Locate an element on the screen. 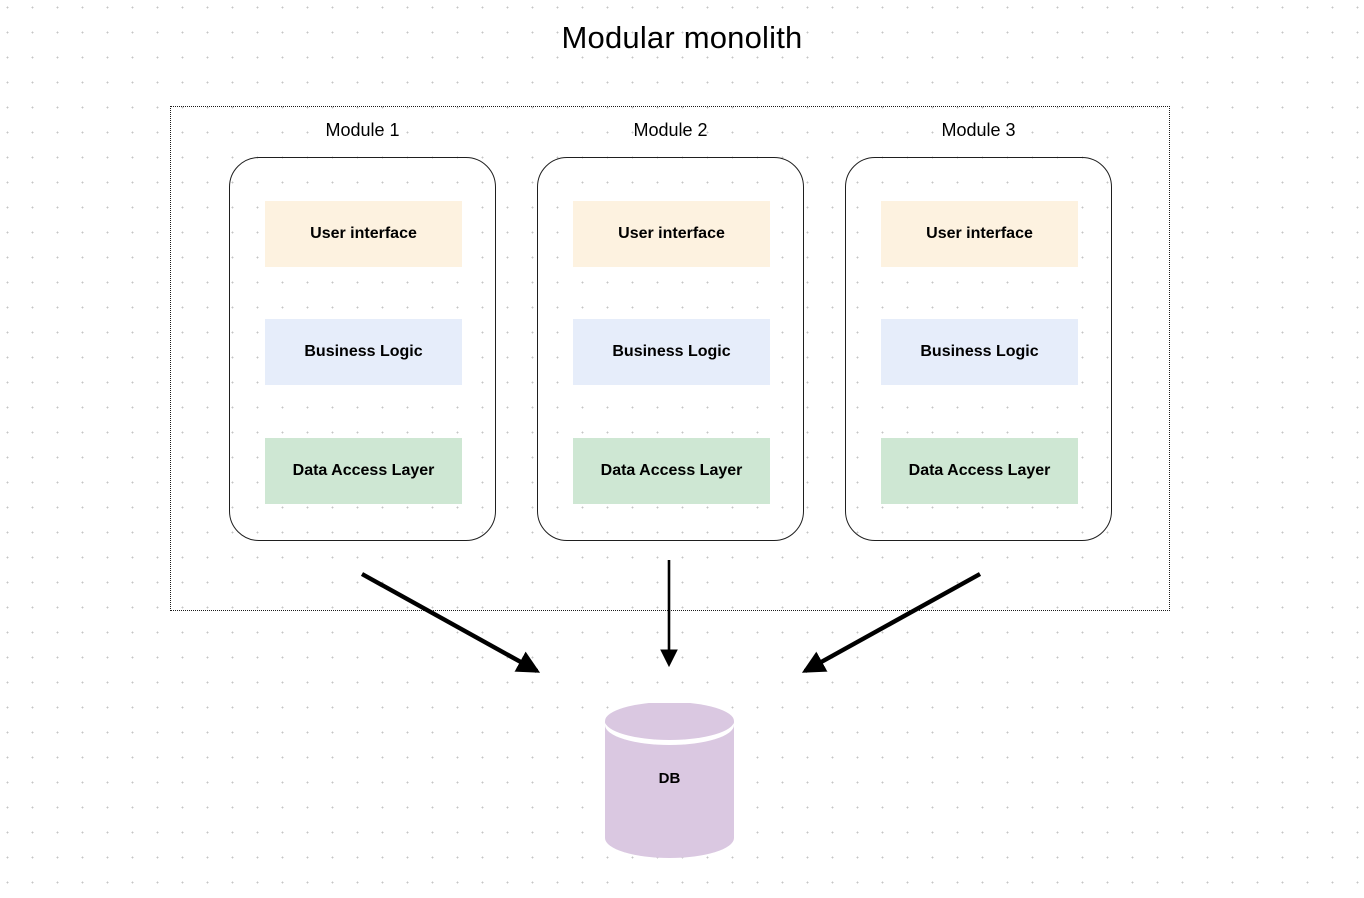 Image resolution: width=1364 pixels, height=898 pixels. module-2-label: Module 2 is located at coordinates (670, 130).